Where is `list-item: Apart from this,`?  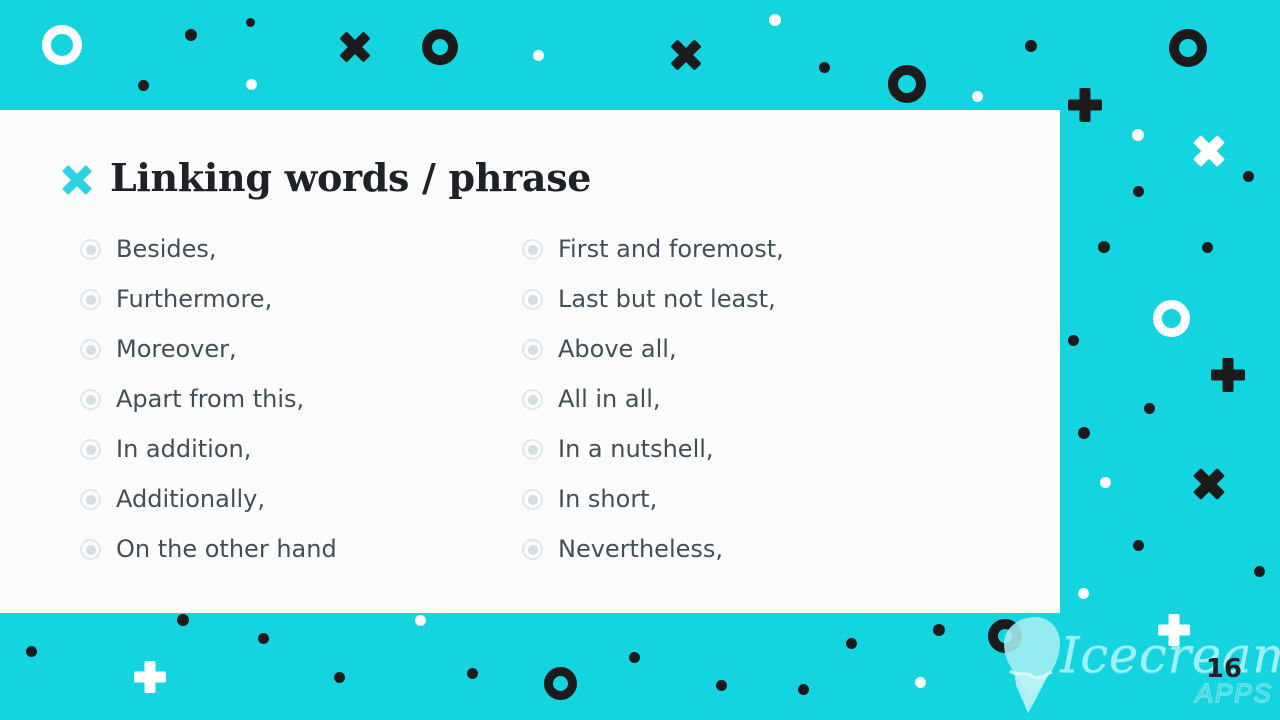 list-item: Apart from this, is located at coordinates (301, 399).